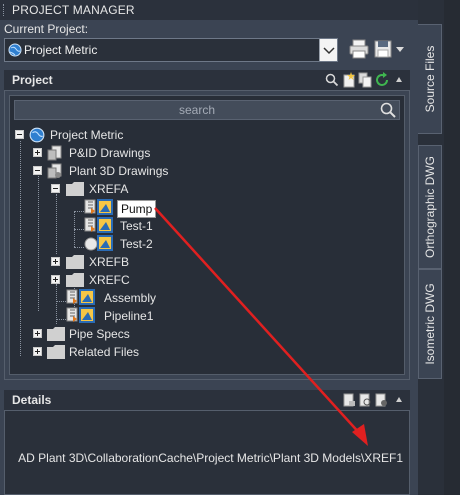 The height and width of the screenshot is (495, 460). I want to click on tree-node-label: Pipe Specs, so click(99, 334).